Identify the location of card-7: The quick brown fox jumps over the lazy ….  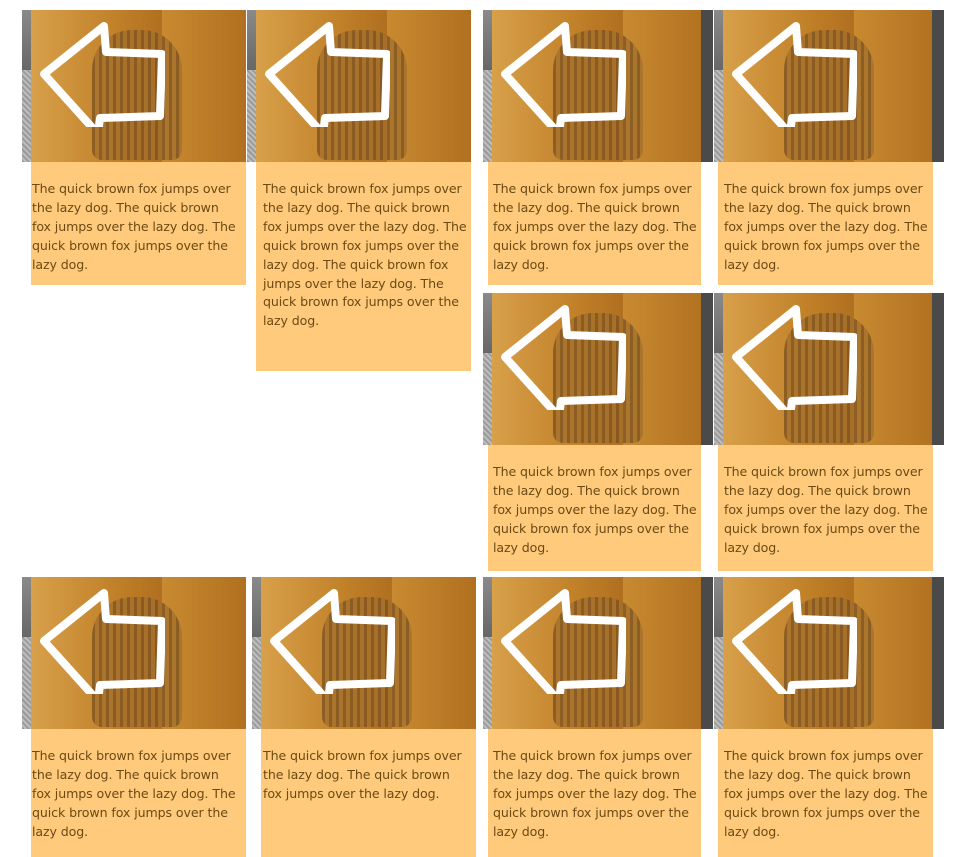
(134, 717).